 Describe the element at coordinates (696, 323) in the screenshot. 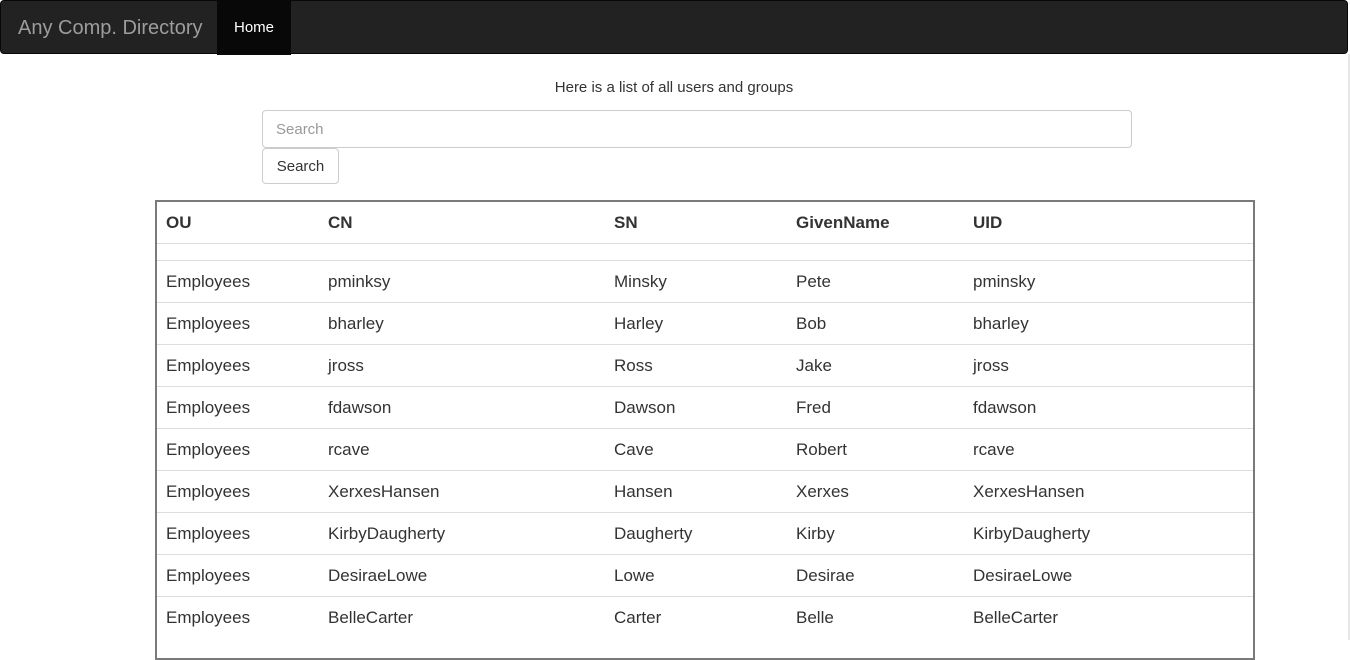

I see `cell-sn: Harley` at that location.